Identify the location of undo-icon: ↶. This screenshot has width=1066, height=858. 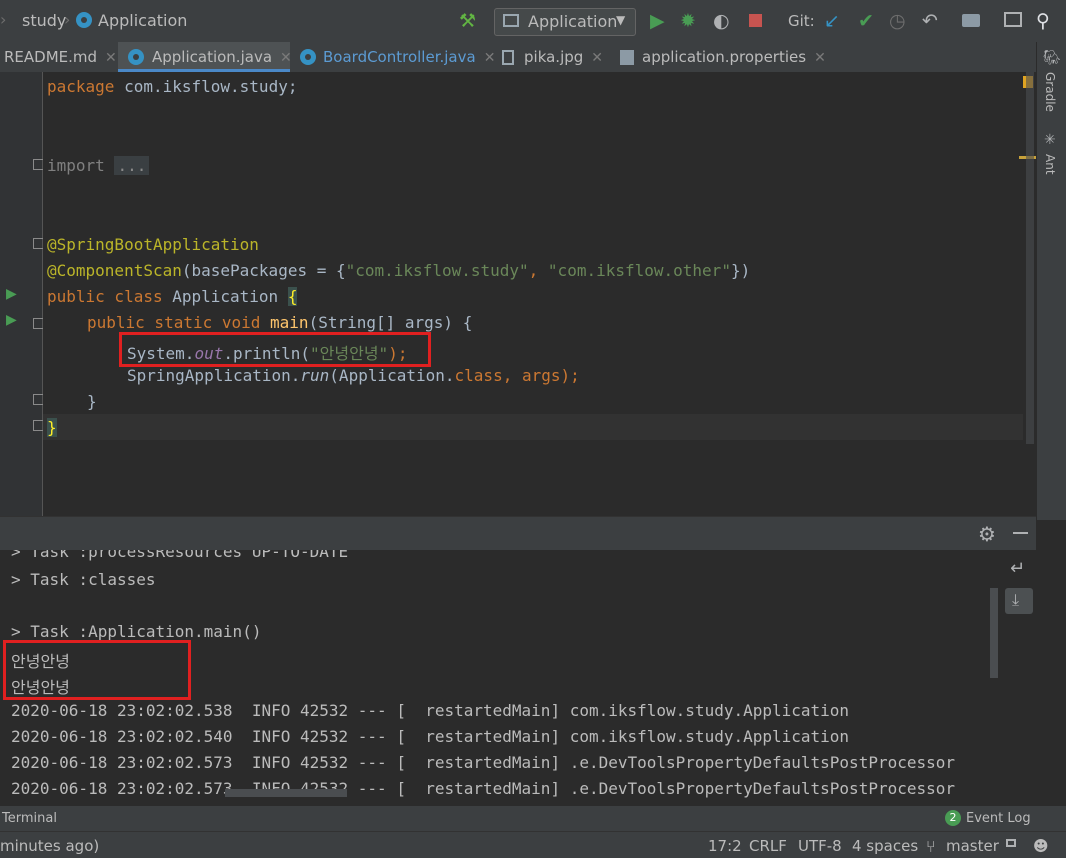
(930, 21).